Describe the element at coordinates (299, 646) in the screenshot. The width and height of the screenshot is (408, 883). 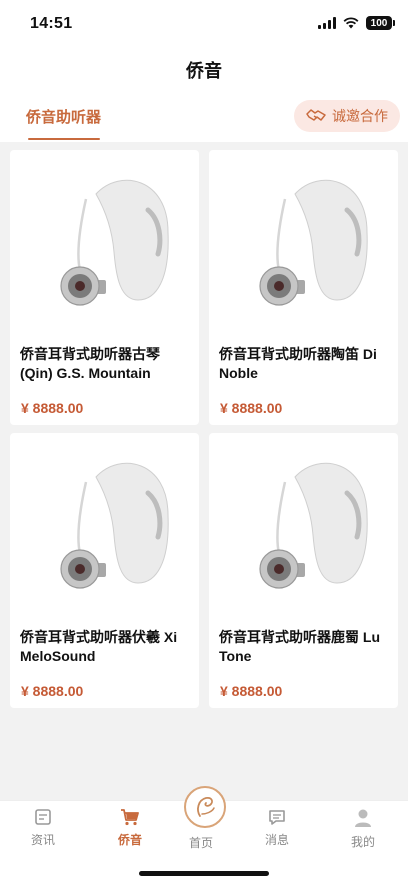
I see `product-title: 侨音耳背式助听器鹿蜀 Lu Tone` at that location.